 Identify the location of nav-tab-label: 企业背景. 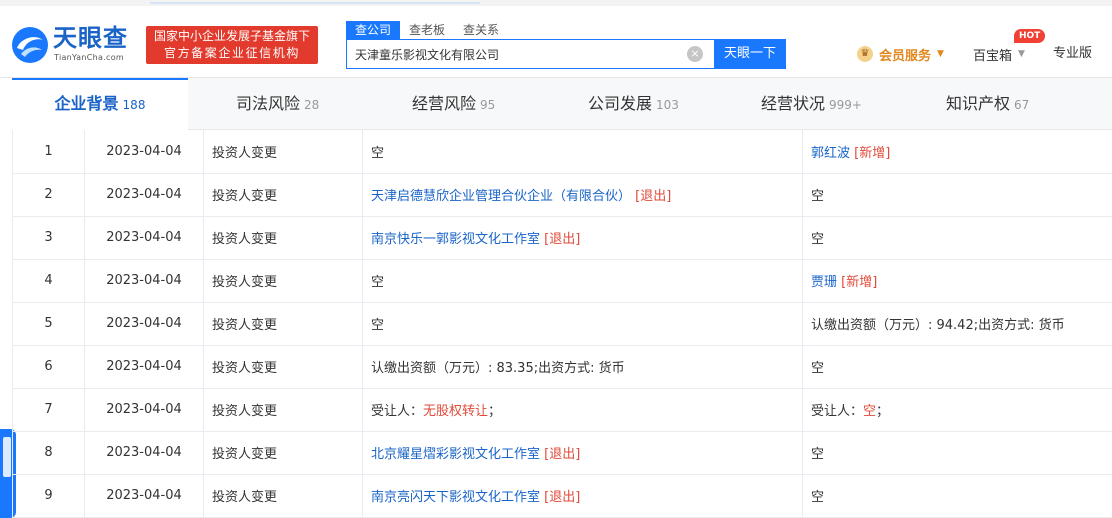
(86, 103).